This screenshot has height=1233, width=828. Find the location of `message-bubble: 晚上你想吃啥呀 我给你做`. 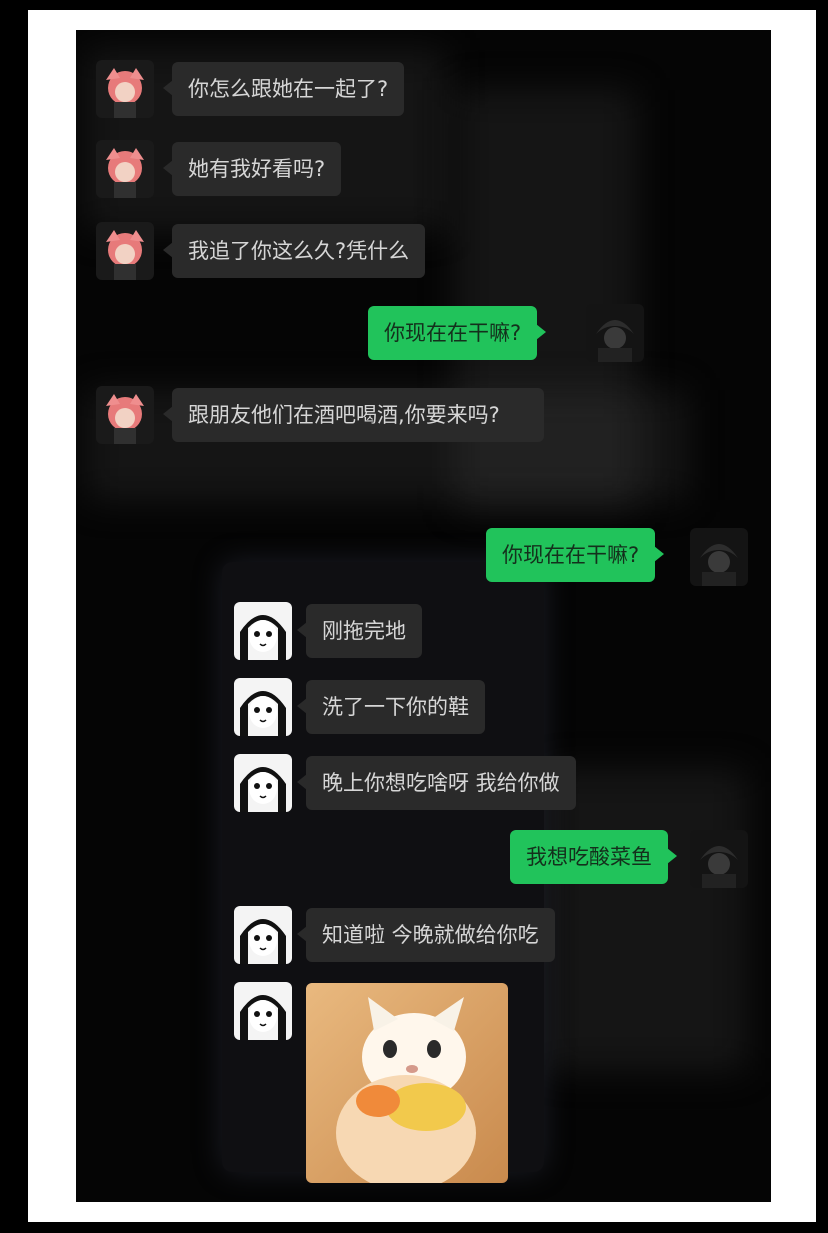

message-bubble: 晚上你想吃啥呀 我给你做 is located at coordinates (436, 783).